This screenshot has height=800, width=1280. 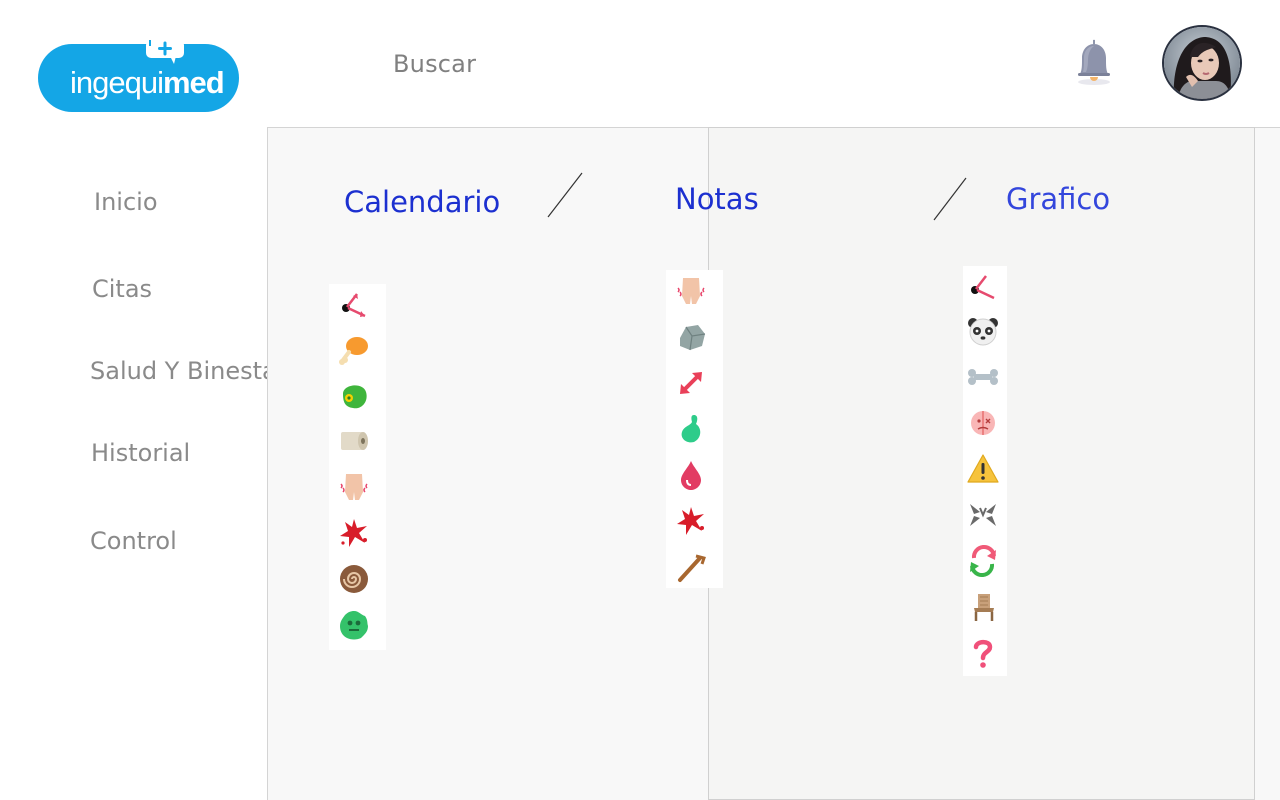 What do you see at coordinates (983, 653) in the screenshot?
I see `question-icon` at bounding box center [983, 653].